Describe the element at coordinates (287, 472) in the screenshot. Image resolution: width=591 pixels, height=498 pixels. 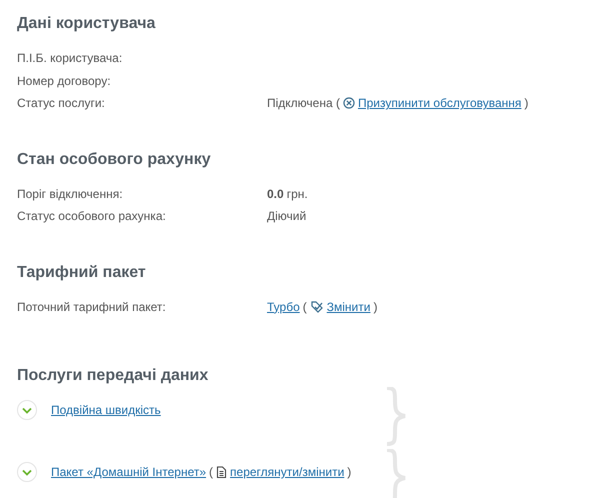
I see `link: переглянути/змінити` at that location.